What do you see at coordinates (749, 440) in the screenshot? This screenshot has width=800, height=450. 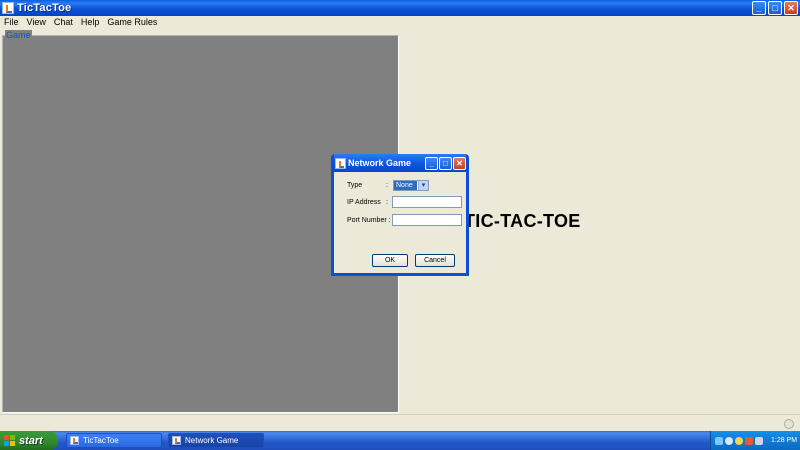 I see `alert-icon` at bounding box center [749, 440].